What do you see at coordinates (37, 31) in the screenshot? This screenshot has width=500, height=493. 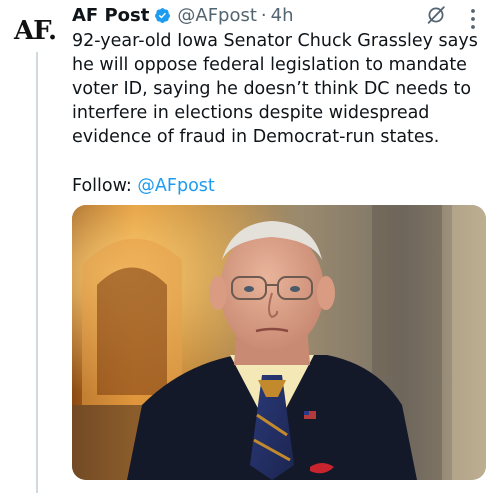 I see `avatar: AF.` at bounding box center [37, 31].